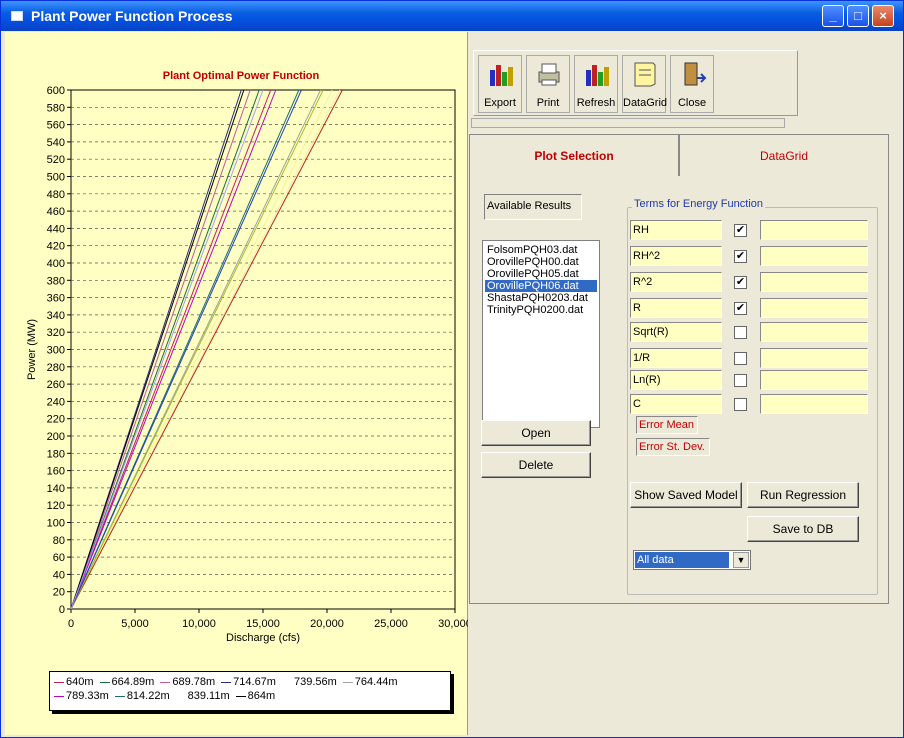 This screenshot has height=738, width=904. I want to click on available-results-label: Available Results, so click(533, 207).